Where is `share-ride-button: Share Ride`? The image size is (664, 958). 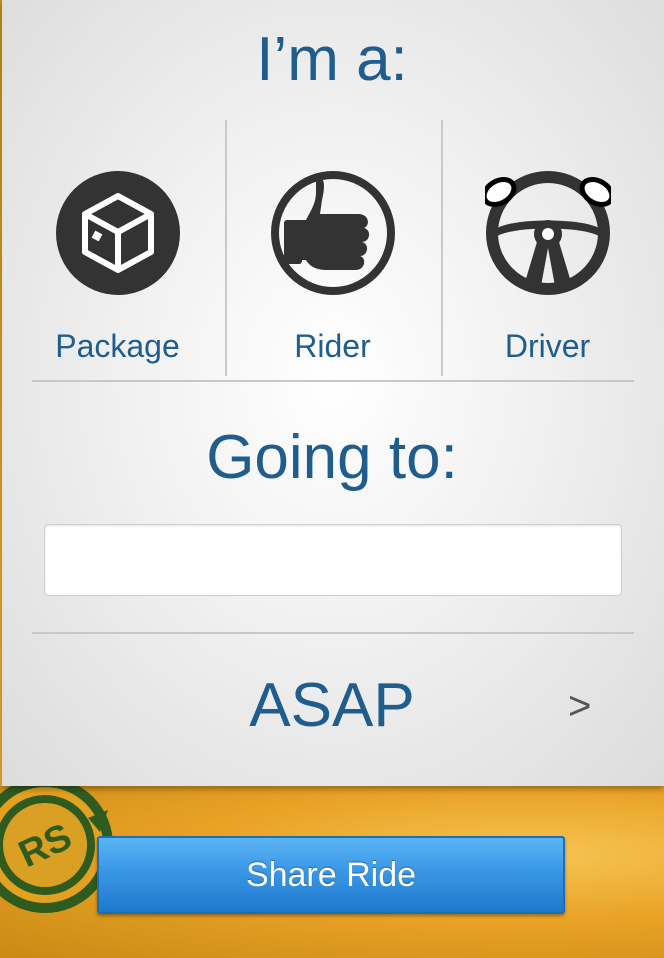
share-ride-button: Share Ride is located at coordinates (331, 875).